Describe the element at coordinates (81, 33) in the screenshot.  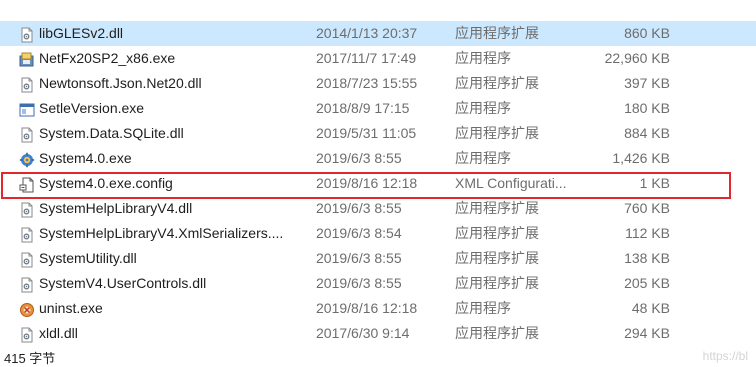
I see `file-name: libGLESv2.dll` at that location.